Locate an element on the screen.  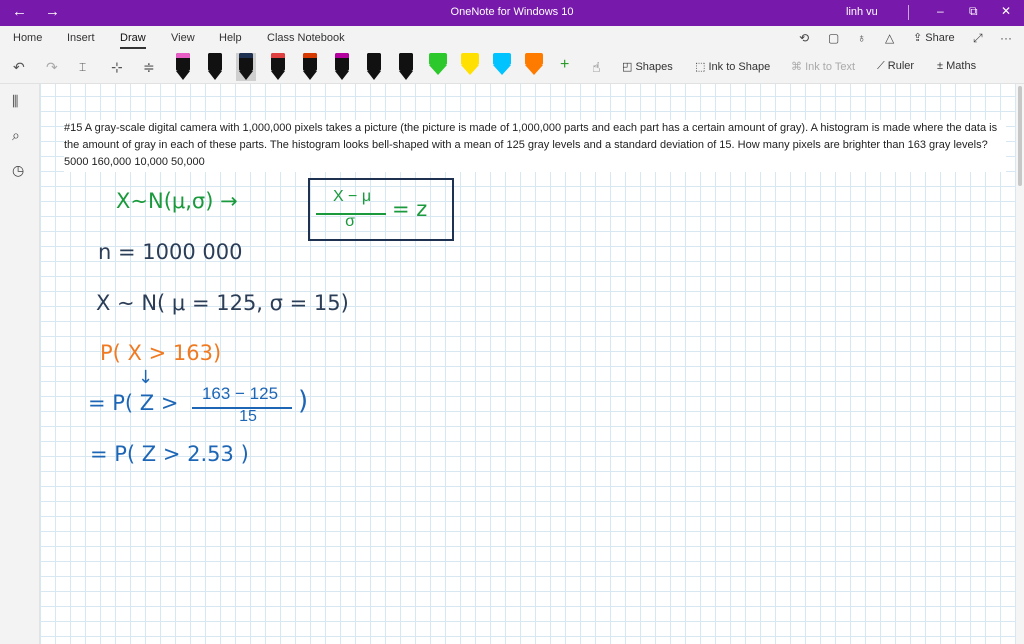
more-options-button: ··· is located at coordinates (1006, 38).